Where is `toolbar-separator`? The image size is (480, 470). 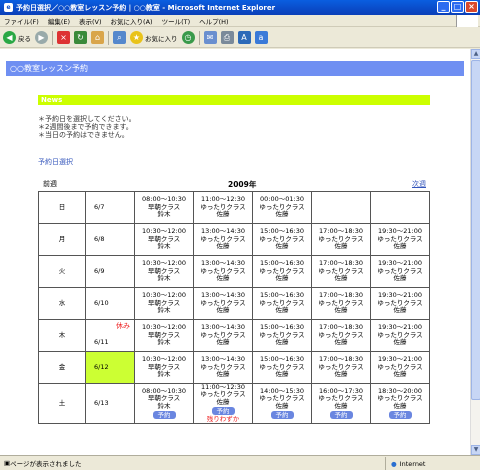 toolbar-separator is located at coordinates (199, 37).